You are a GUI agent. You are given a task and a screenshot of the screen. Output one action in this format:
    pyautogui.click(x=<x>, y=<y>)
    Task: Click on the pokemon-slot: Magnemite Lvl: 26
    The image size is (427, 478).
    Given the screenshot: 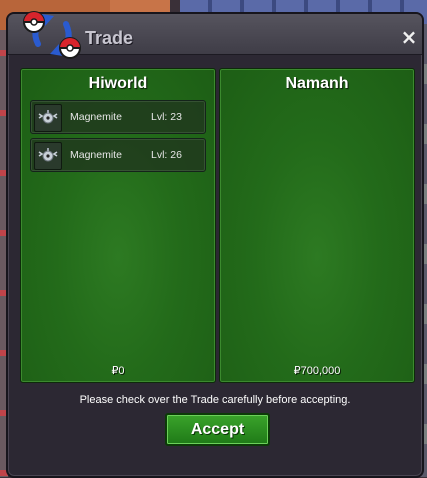 What is the action you would take?
    pyautogui.click(x=118, y=155)
    